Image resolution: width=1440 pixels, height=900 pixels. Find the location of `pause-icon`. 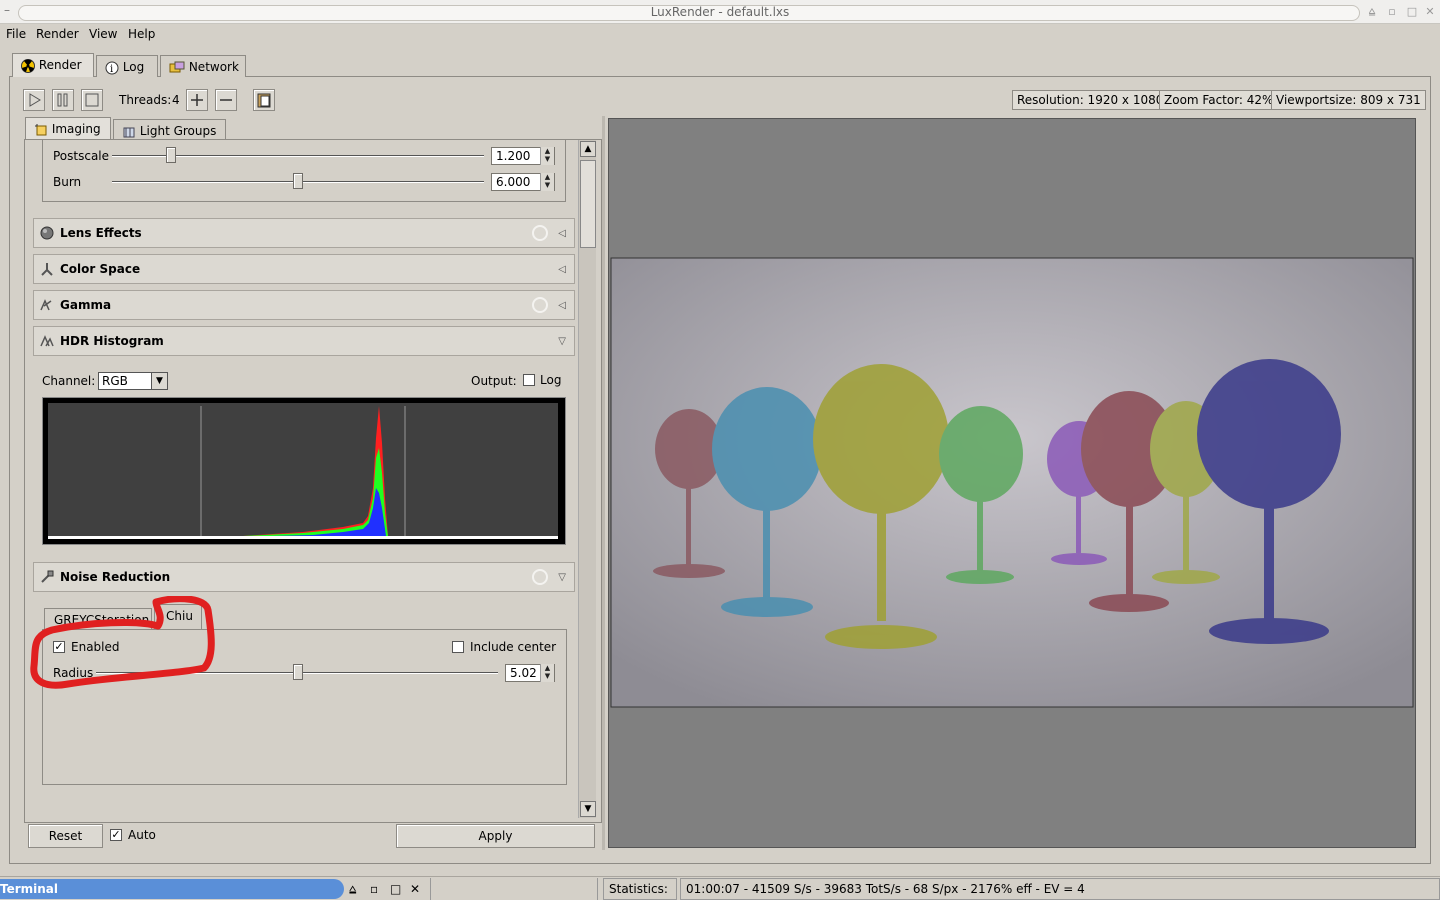

pause-icon is located at coordinates (62, 100).